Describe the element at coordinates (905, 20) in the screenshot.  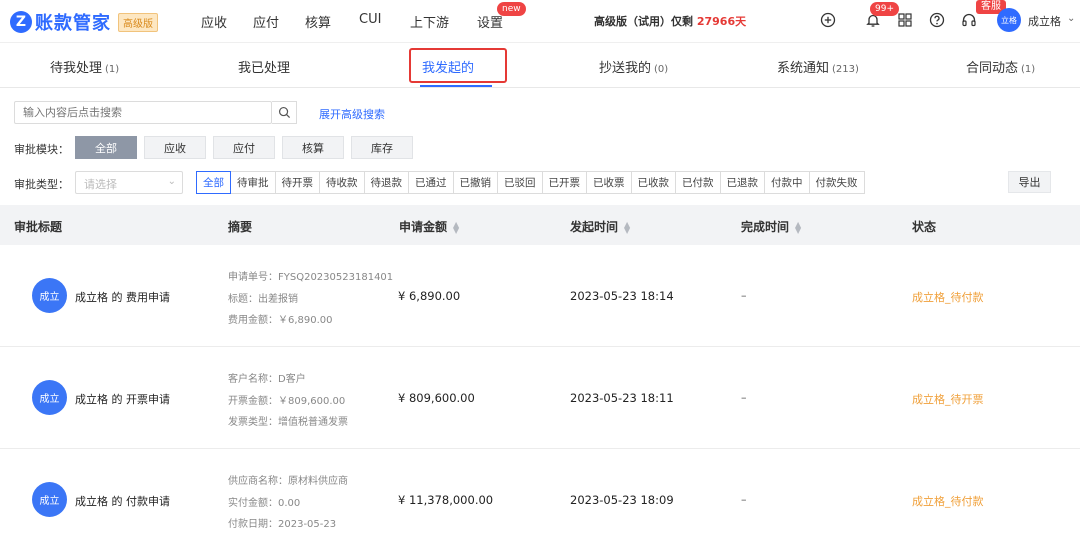
I see `app-grid-icon` at that location.